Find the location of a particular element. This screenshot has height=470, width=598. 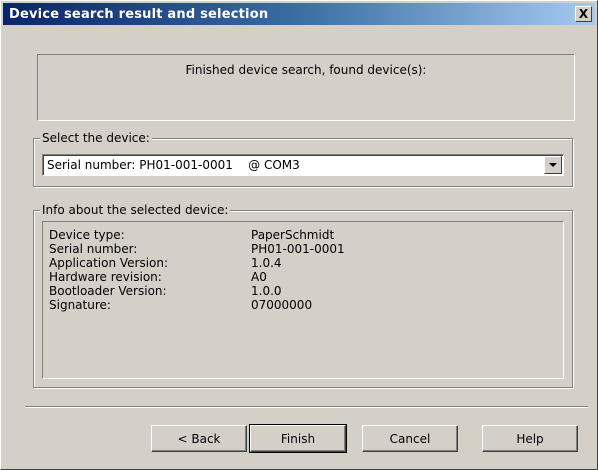

info-label: Application Version: is located at coordinates (109, 263).